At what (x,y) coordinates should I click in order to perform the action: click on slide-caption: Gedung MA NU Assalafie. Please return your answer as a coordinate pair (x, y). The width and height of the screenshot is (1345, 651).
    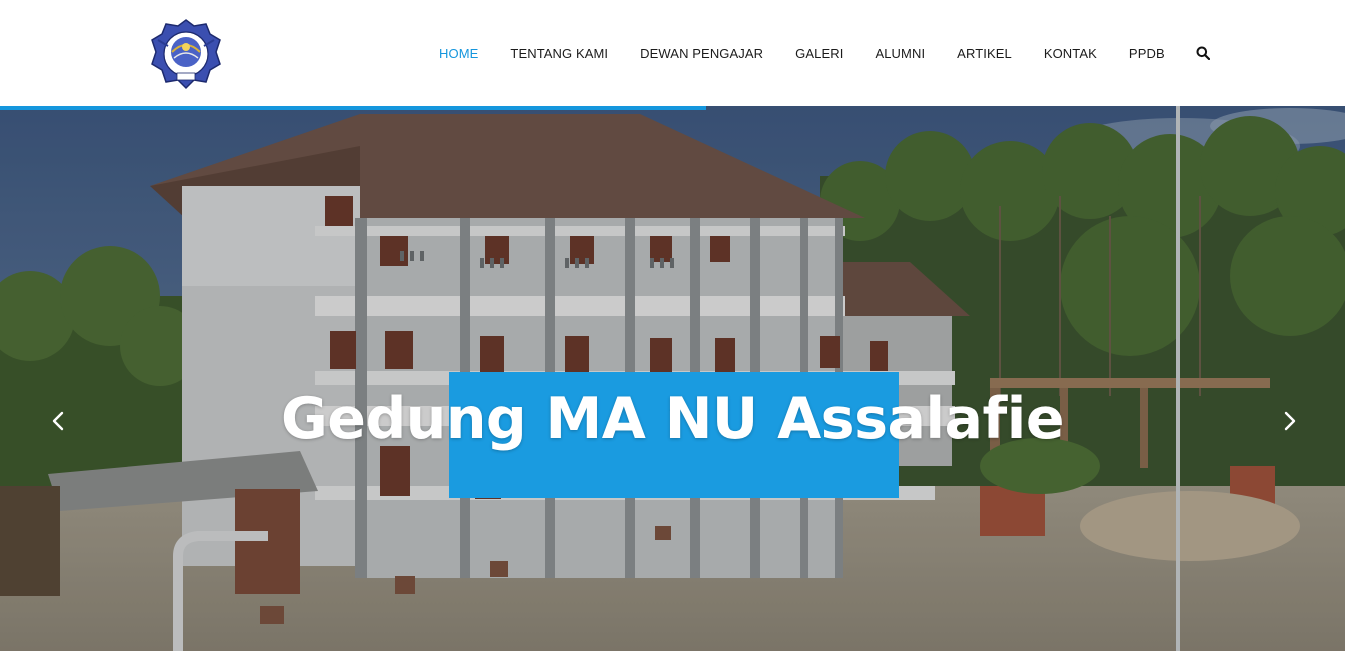
    Looking at the image, I should click on (673, 419).